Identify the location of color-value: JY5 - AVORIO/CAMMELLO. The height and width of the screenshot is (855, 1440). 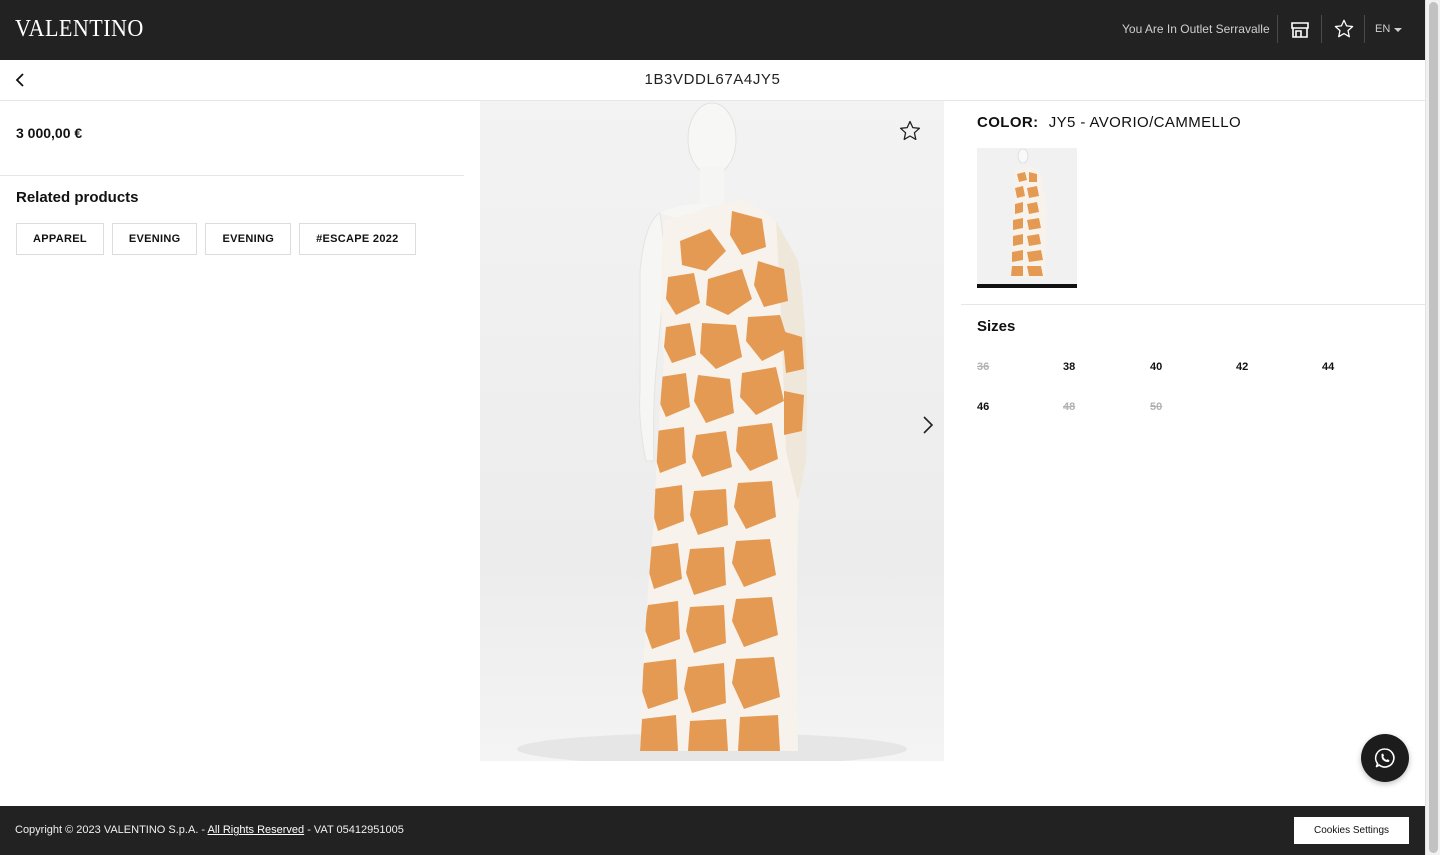
(1145, 122).